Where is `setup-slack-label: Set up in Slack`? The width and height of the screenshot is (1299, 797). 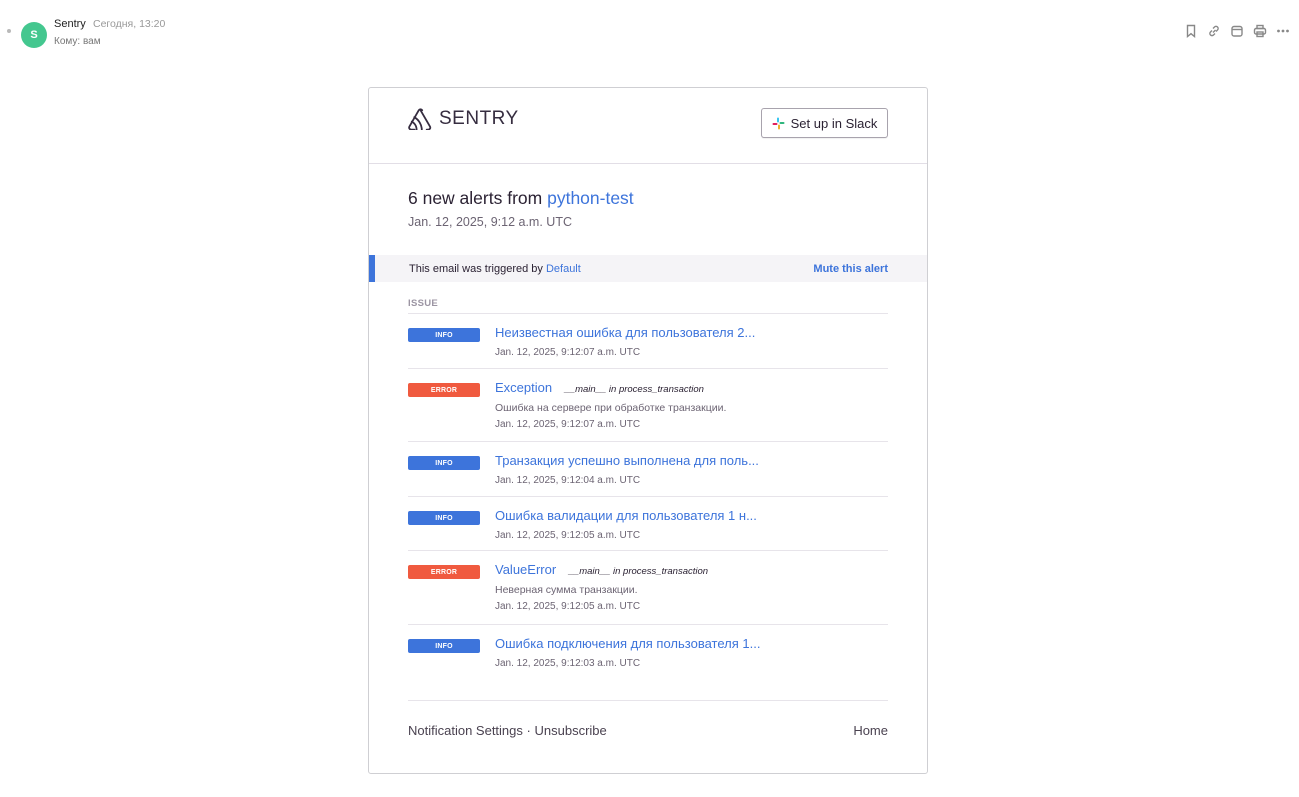
setup-slack-label: Set up in Slack is located at coordinates (834, 123).